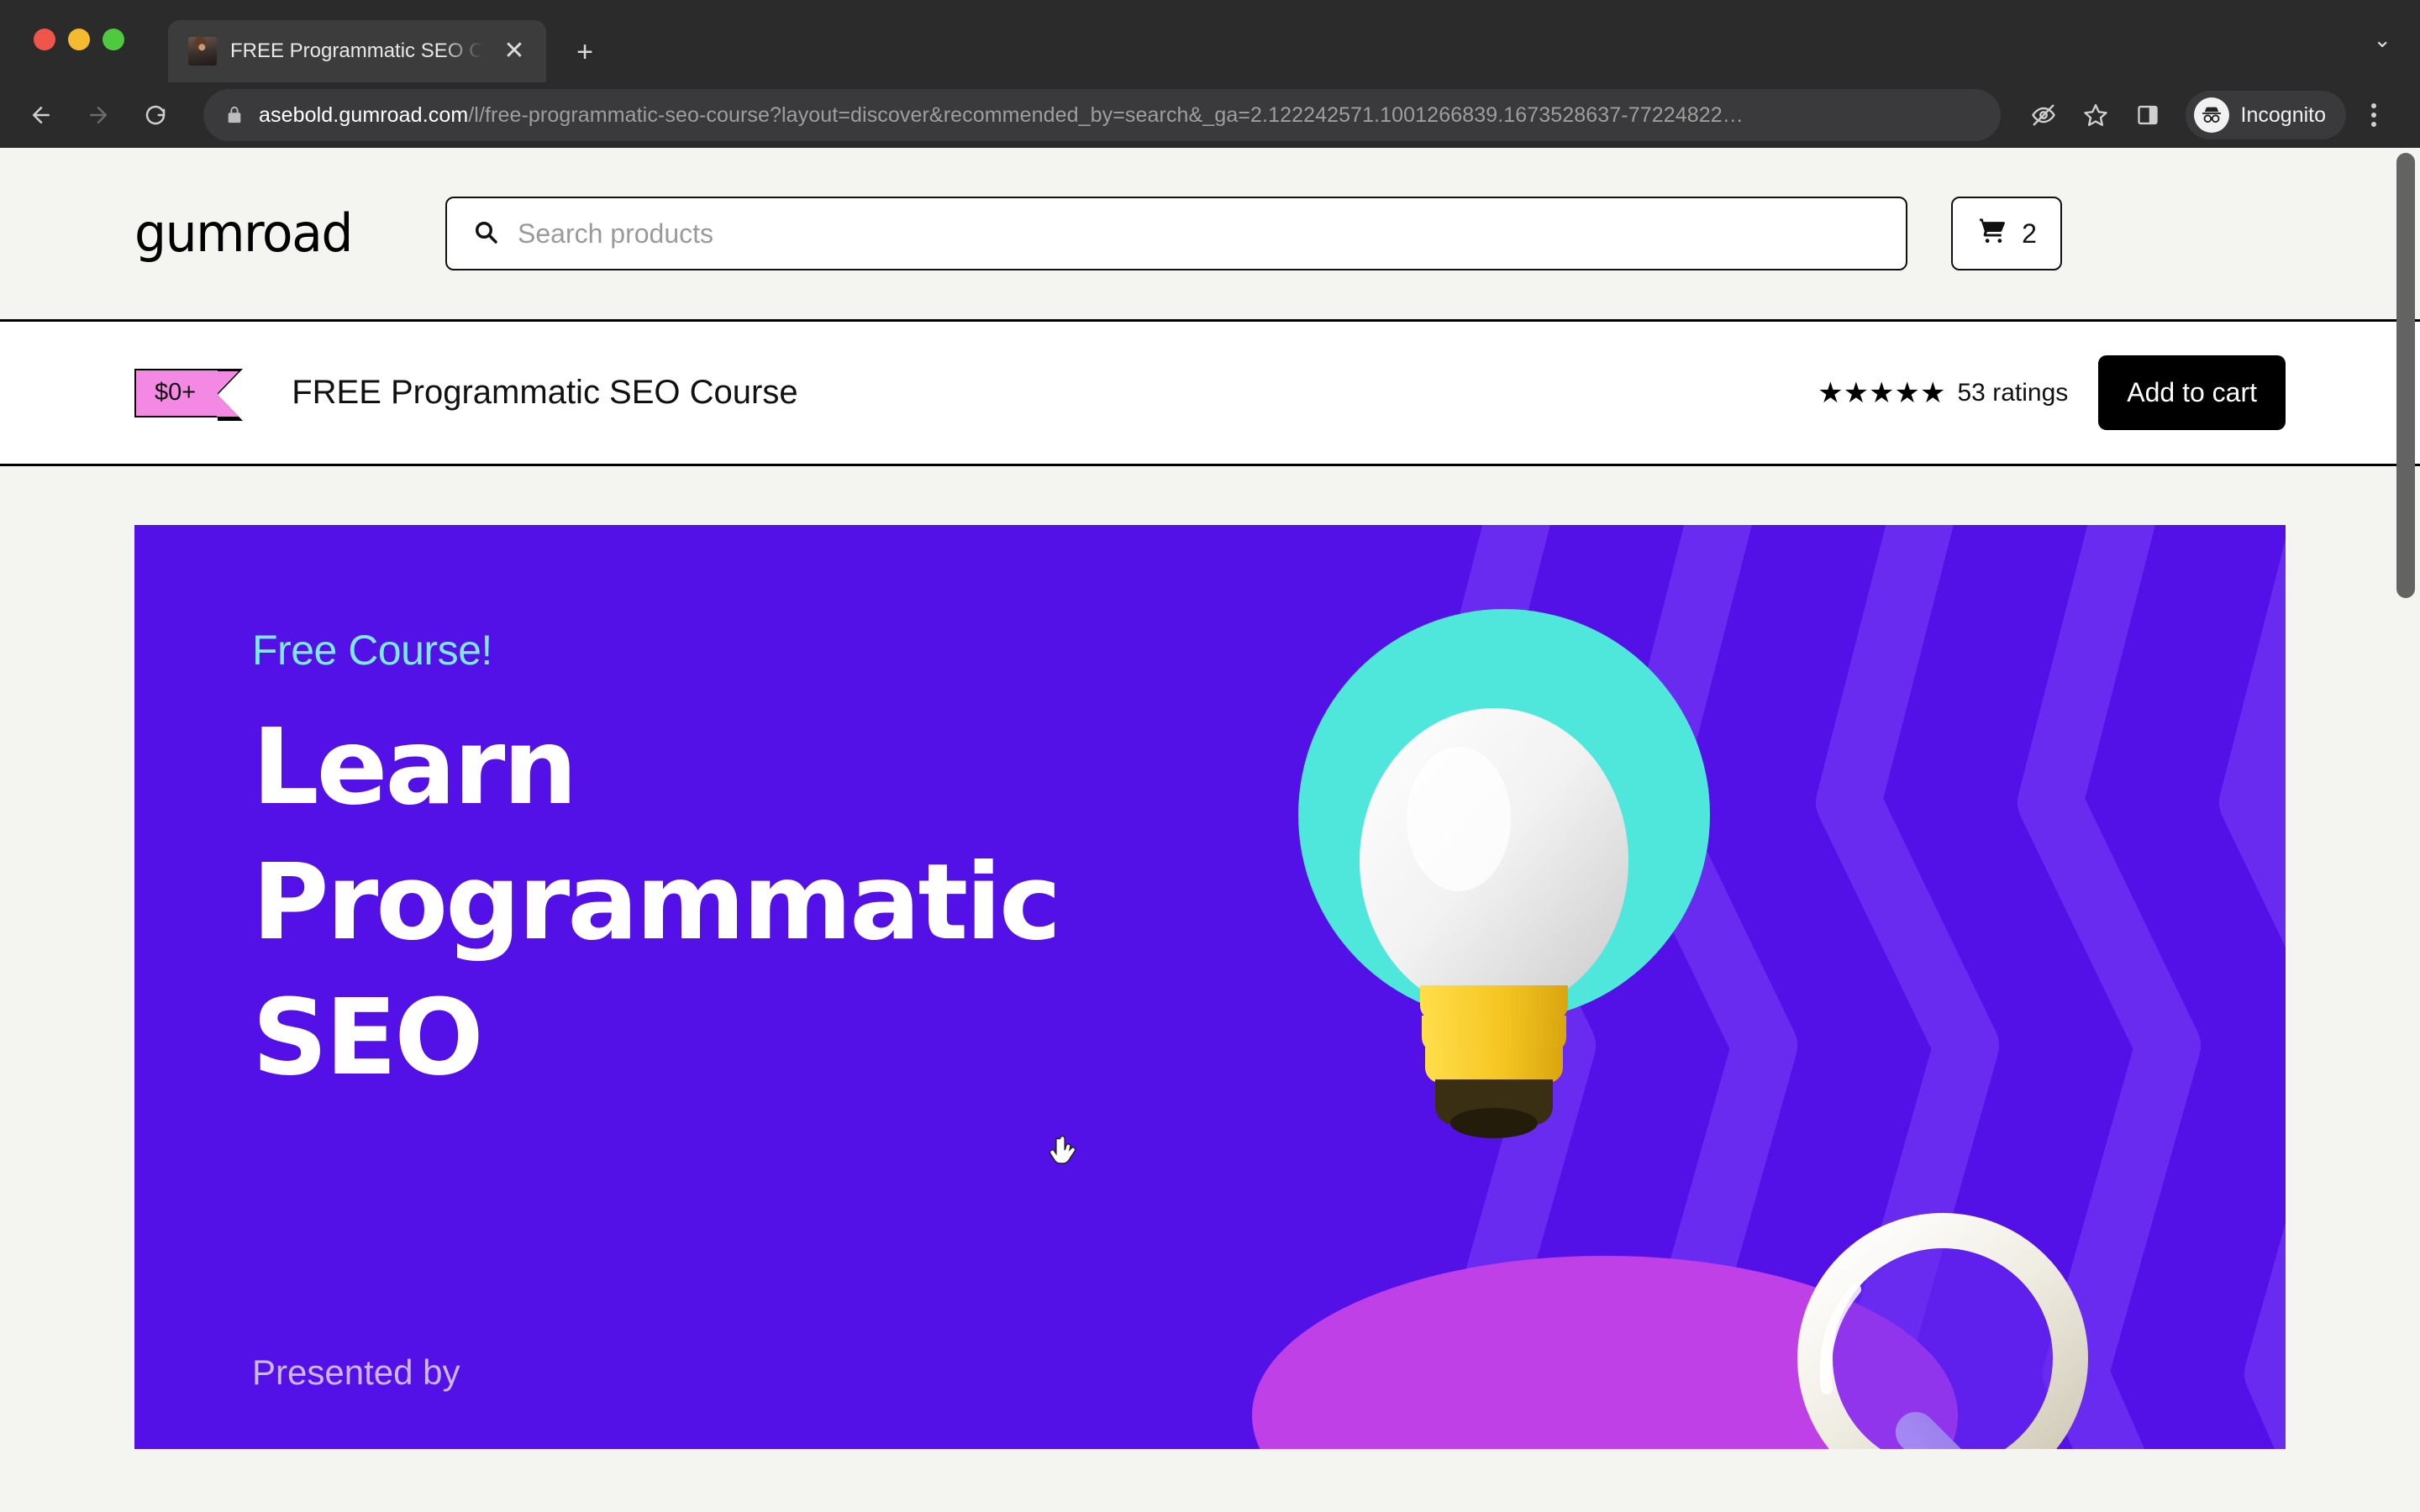 This screenshot has width=2420, height=1512. What do you see at coordinates (368, 1038) in the screenshot?
I see `hero-headline-line-3: SEO` at bounding box center [368, 1038].